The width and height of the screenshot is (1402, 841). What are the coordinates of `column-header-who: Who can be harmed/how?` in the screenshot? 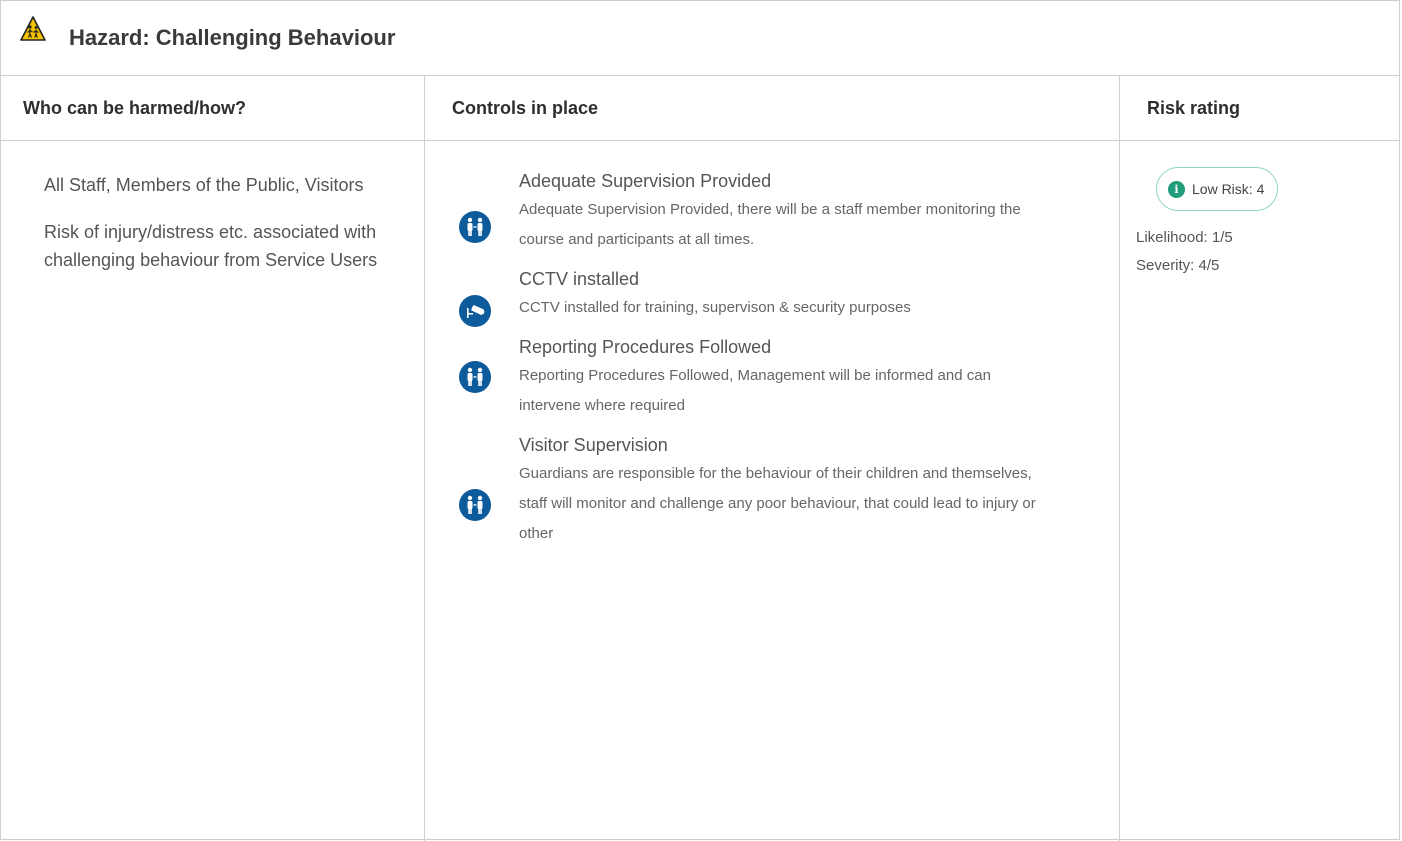 It's located at (213, 108).